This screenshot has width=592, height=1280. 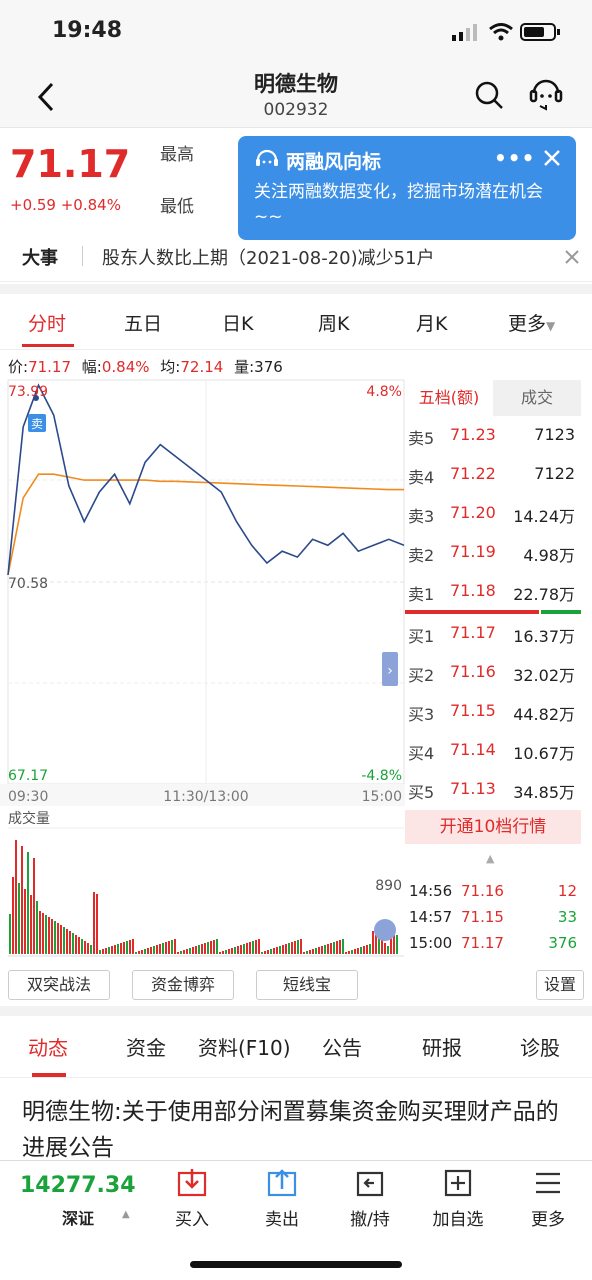 I want to click on volume-label: 成交量, so click(x=29, y=818).